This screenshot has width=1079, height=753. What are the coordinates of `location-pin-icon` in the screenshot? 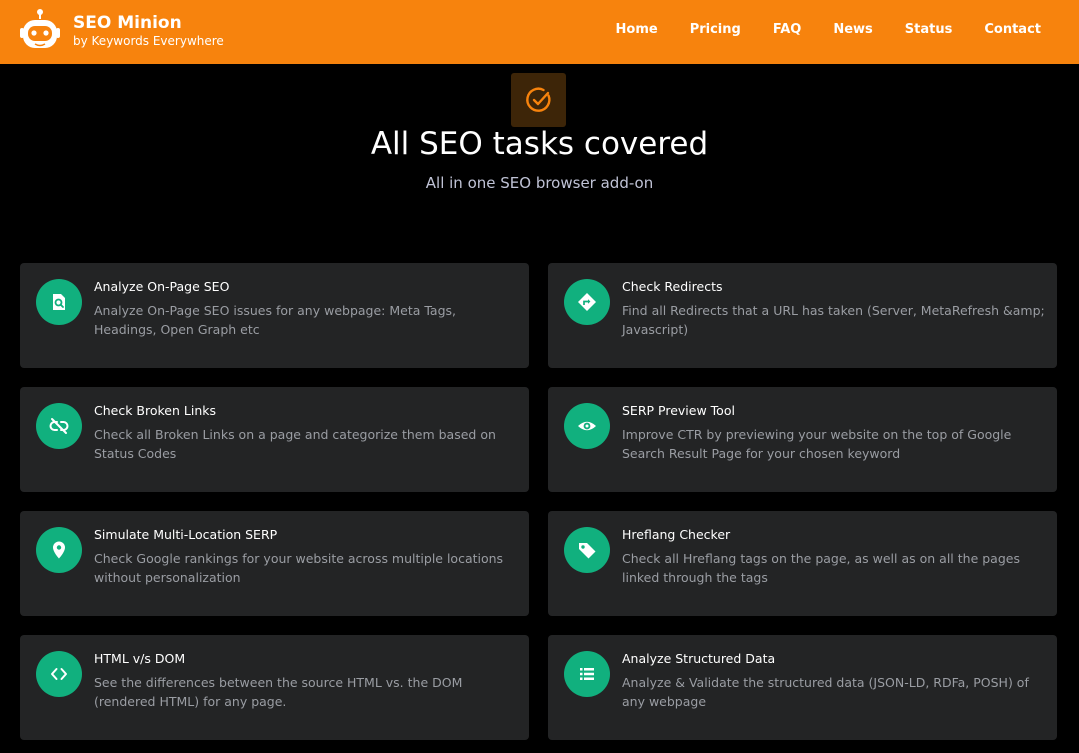 It's located at (59, 550).